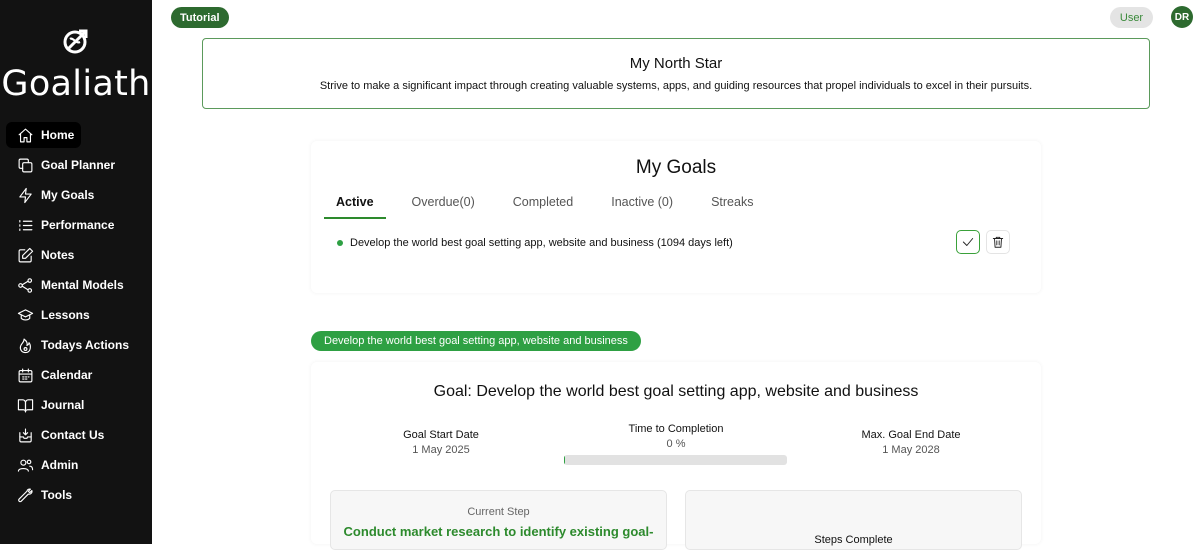 The height and width of the screenshot is (550, 1200). I want to click on completion-label: Time to Completion, so click(676, 429).